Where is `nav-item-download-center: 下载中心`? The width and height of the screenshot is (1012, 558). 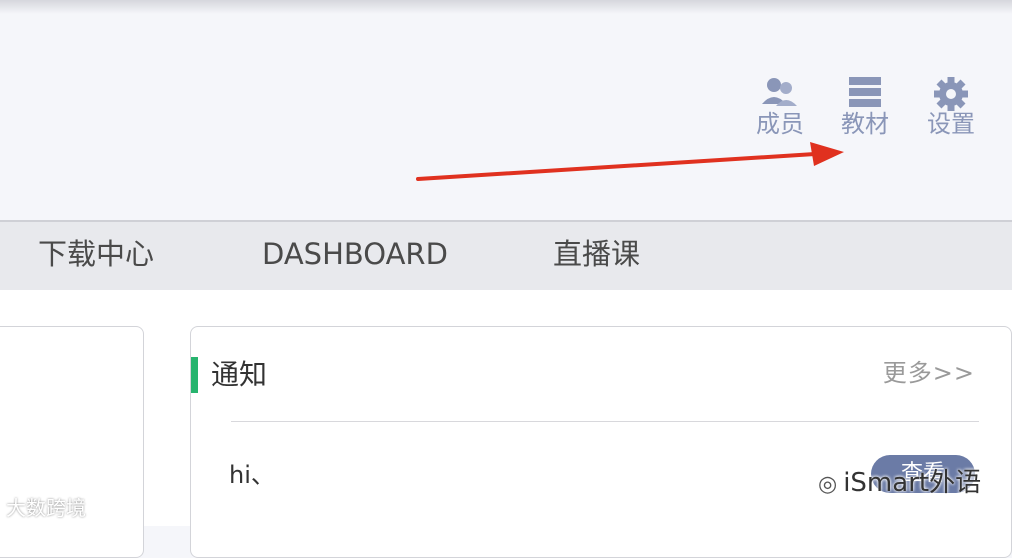 nav-item-download-center: 下载中心 is located at coordinates (96, 254).